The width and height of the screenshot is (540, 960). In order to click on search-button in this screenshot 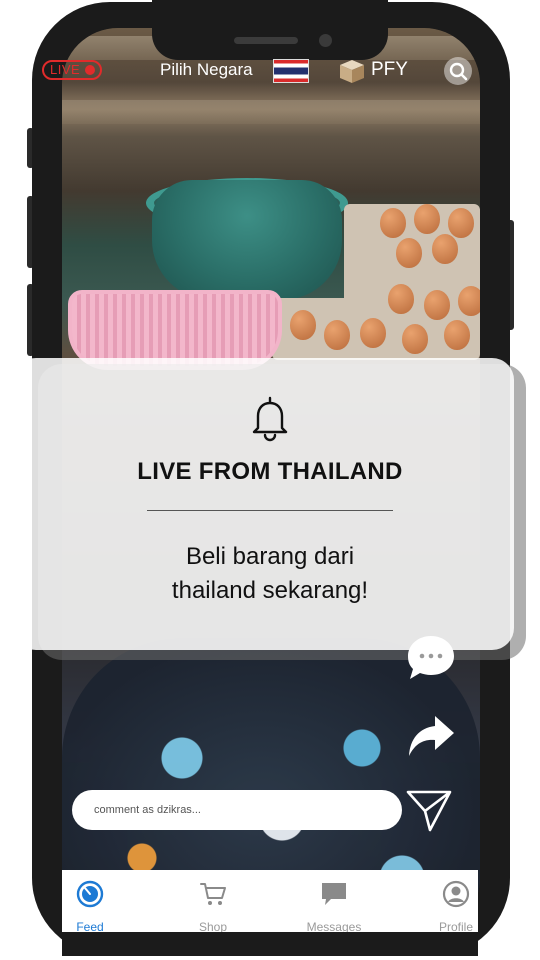, I will do `click(458, 71)`.